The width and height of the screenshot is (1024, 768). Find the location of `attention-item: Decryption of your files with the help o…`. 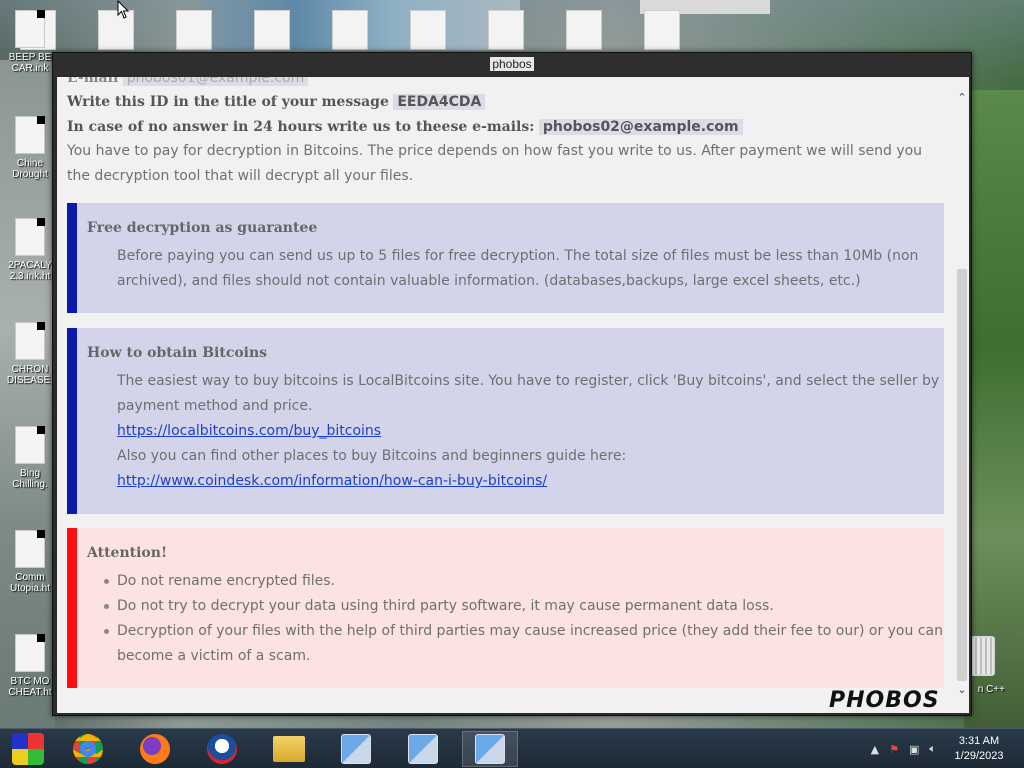

attention-item: Decryption of your files with the help o… is located at coordinates (525, 644).